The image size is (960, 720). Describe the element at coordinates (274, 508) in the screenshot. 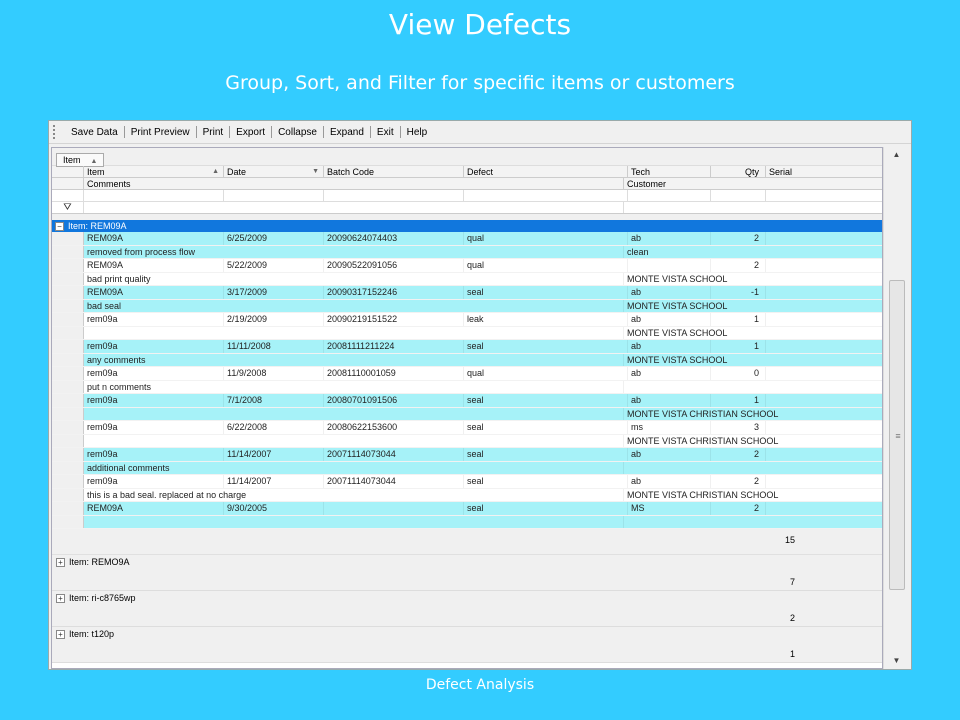

I see `cell-date: 9/30/2005` at that location.